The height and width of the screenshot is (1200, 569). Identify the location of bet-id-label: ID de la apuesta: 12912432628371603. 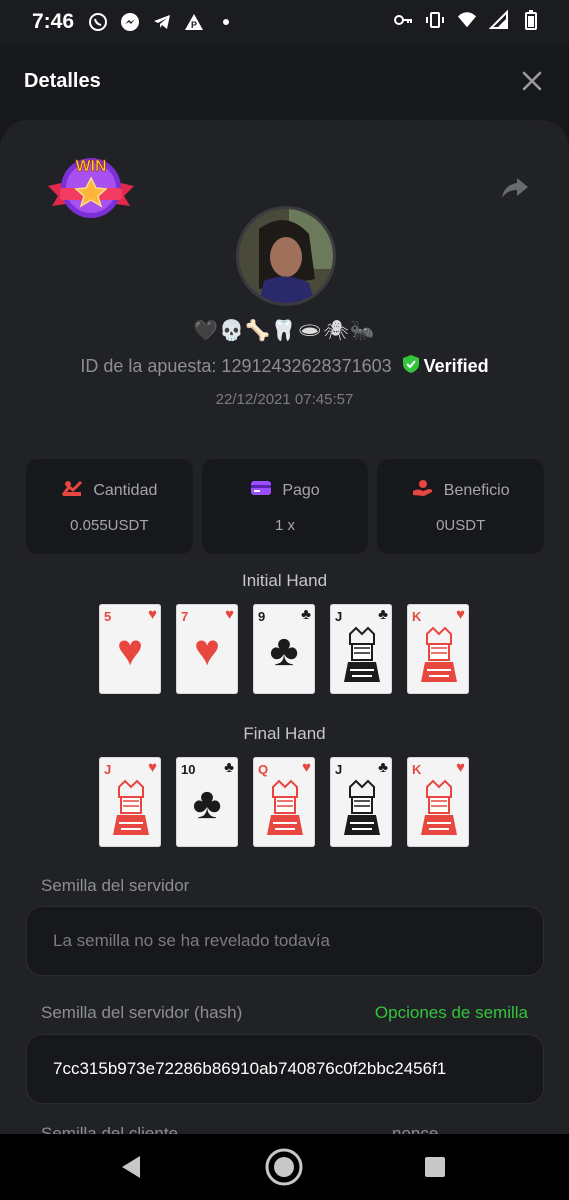
(236, 366).